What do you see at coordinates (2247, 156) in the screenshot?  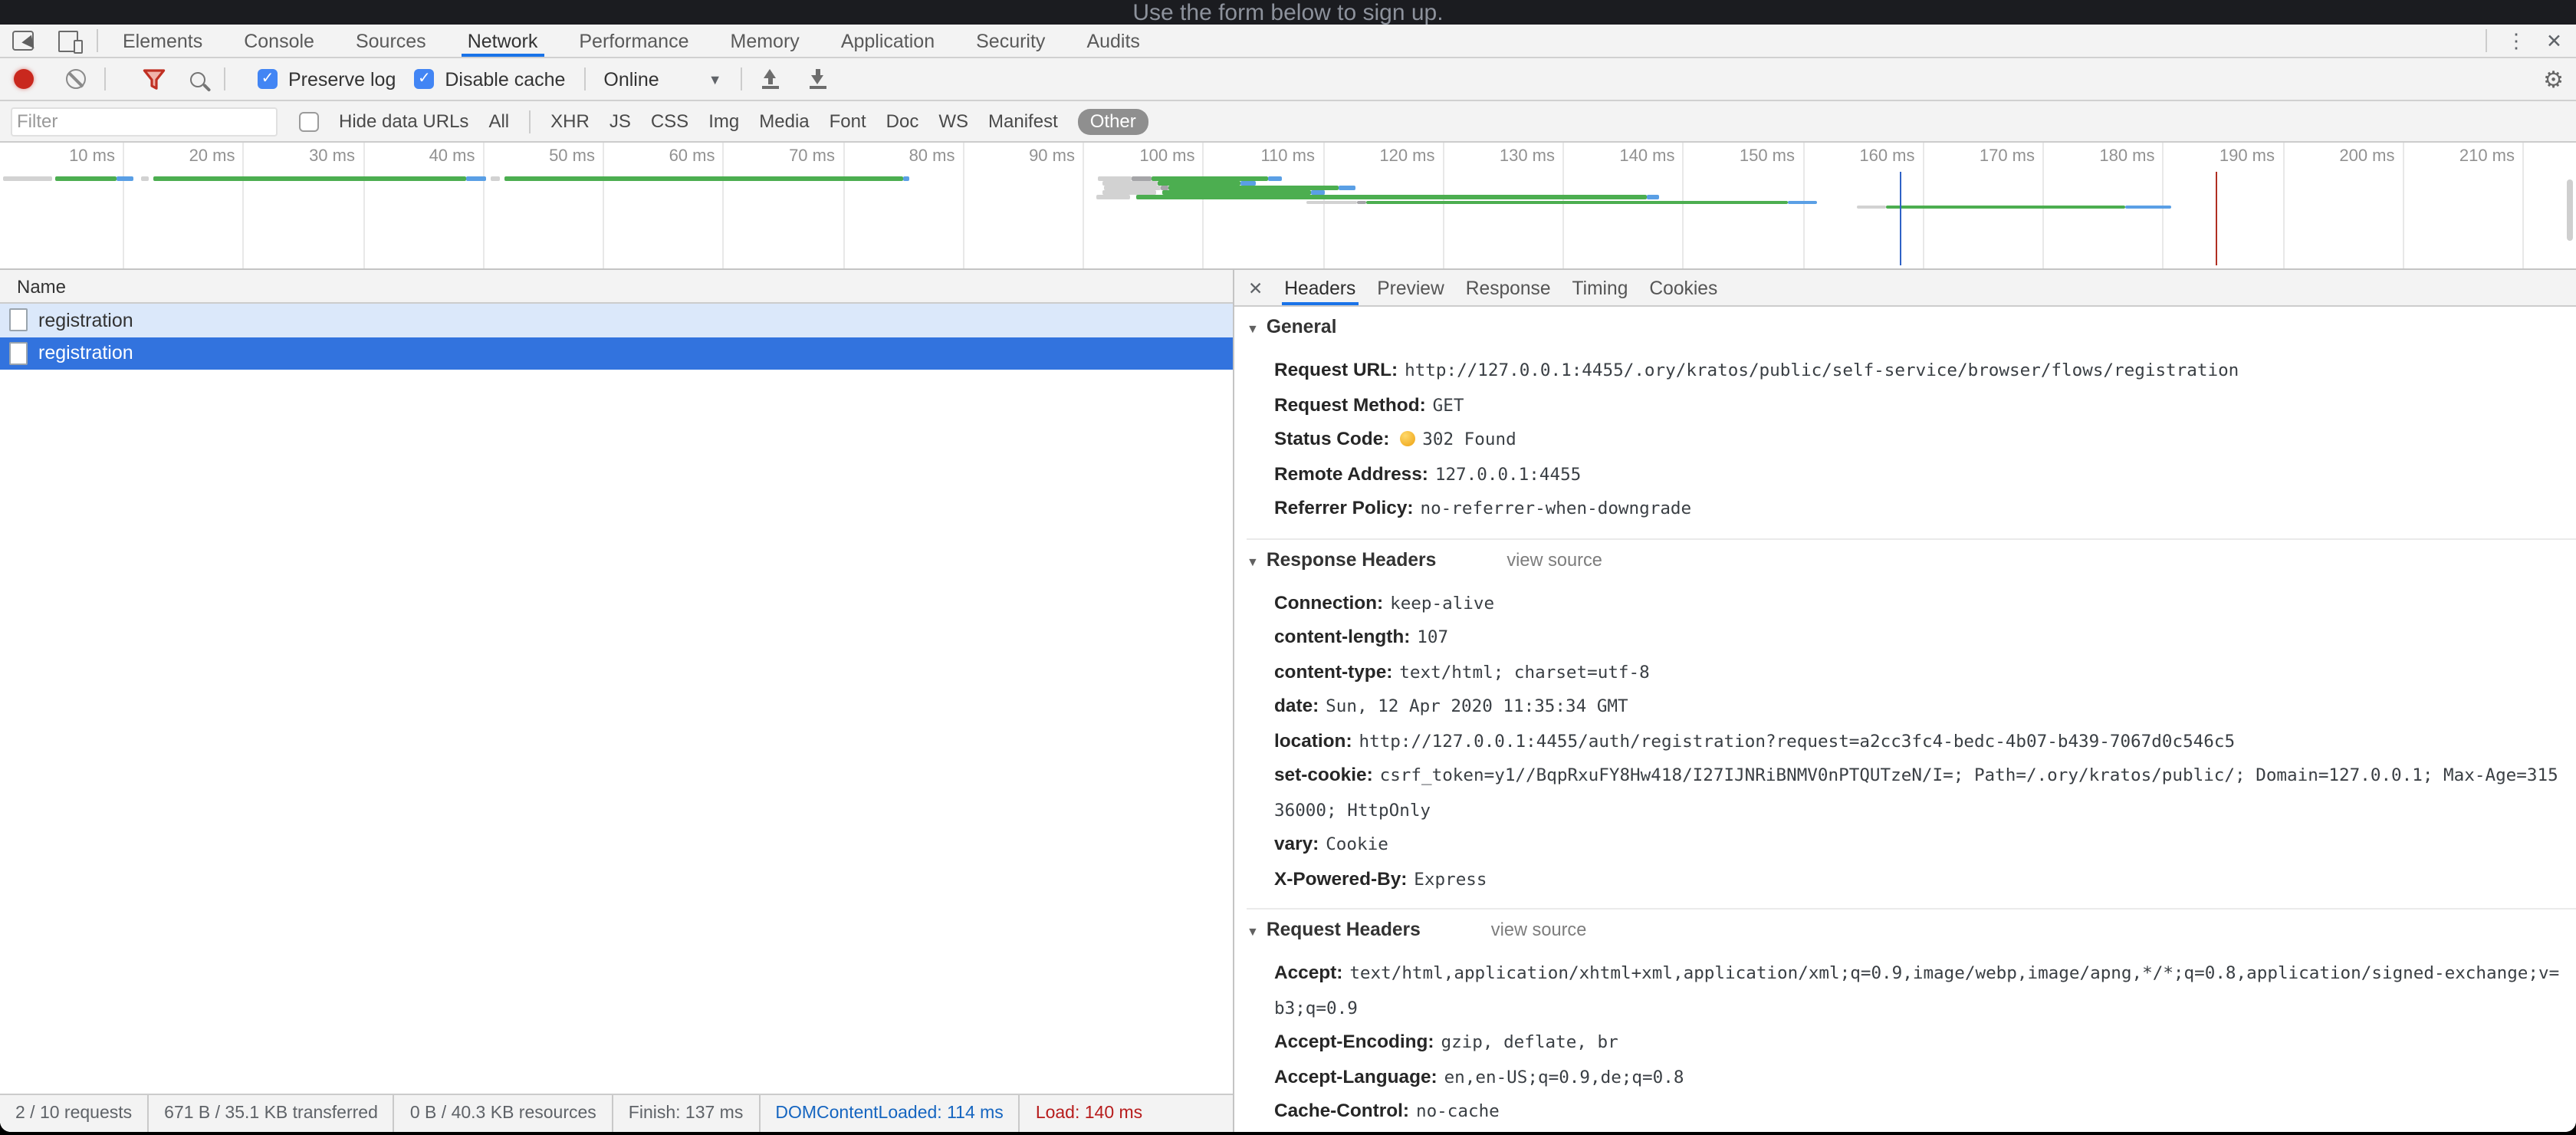 I see `ruler-tick-label: 190 ms` at bounding box center [2247, 156].